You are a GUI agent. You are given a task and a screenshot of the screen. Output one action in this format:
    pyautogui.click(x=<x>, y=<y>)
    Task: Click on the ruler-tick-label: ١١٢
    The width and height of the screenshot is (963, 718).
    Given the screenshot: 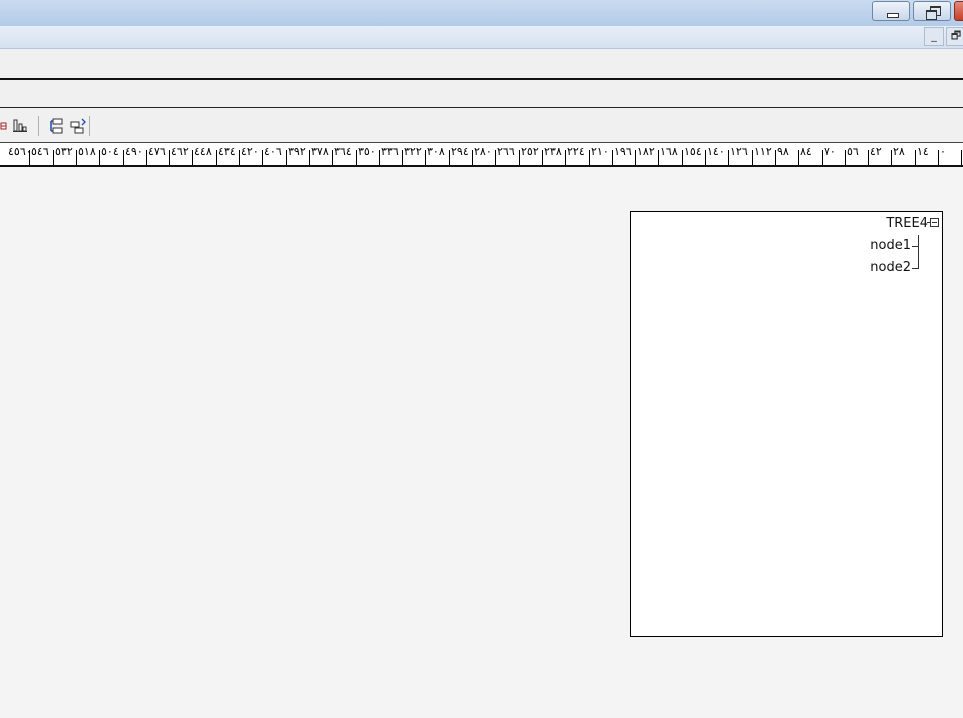 What is the action you would take?
    pyautogui.click(x=763, y=151)
    